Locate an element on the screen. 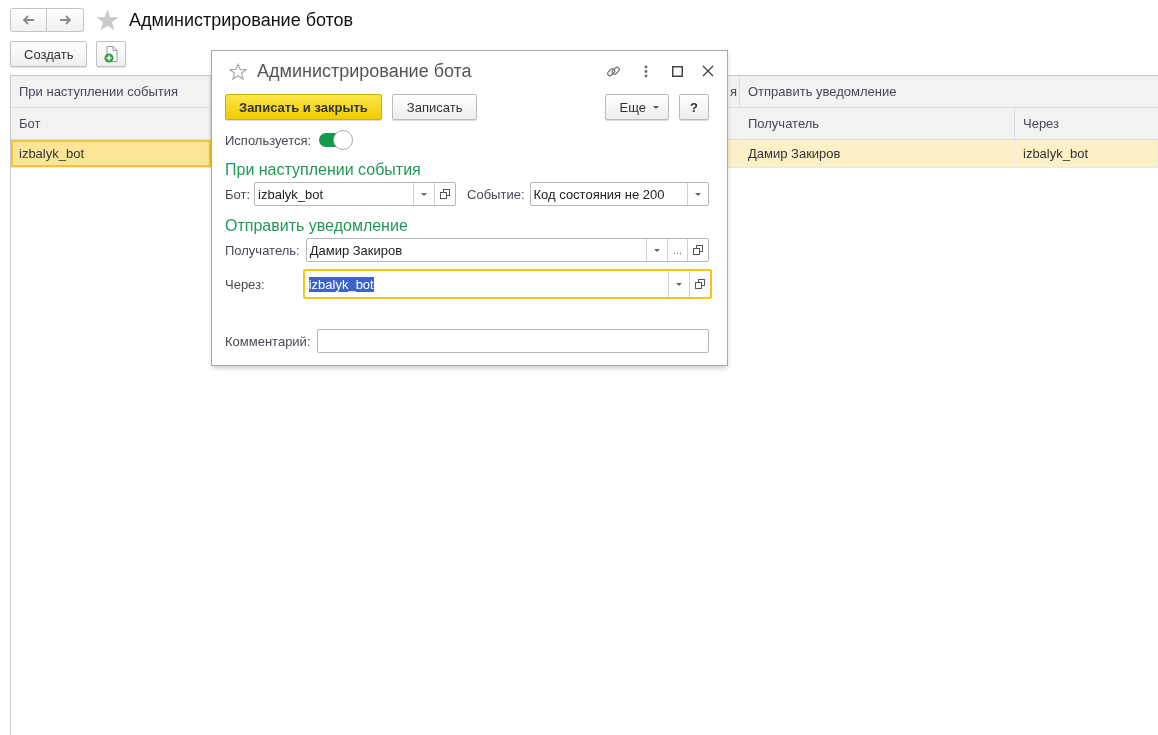 The height and width of the screenshot is (735, 1158). table-cell: Дамир Закиров is located at coordinates (877, 153).